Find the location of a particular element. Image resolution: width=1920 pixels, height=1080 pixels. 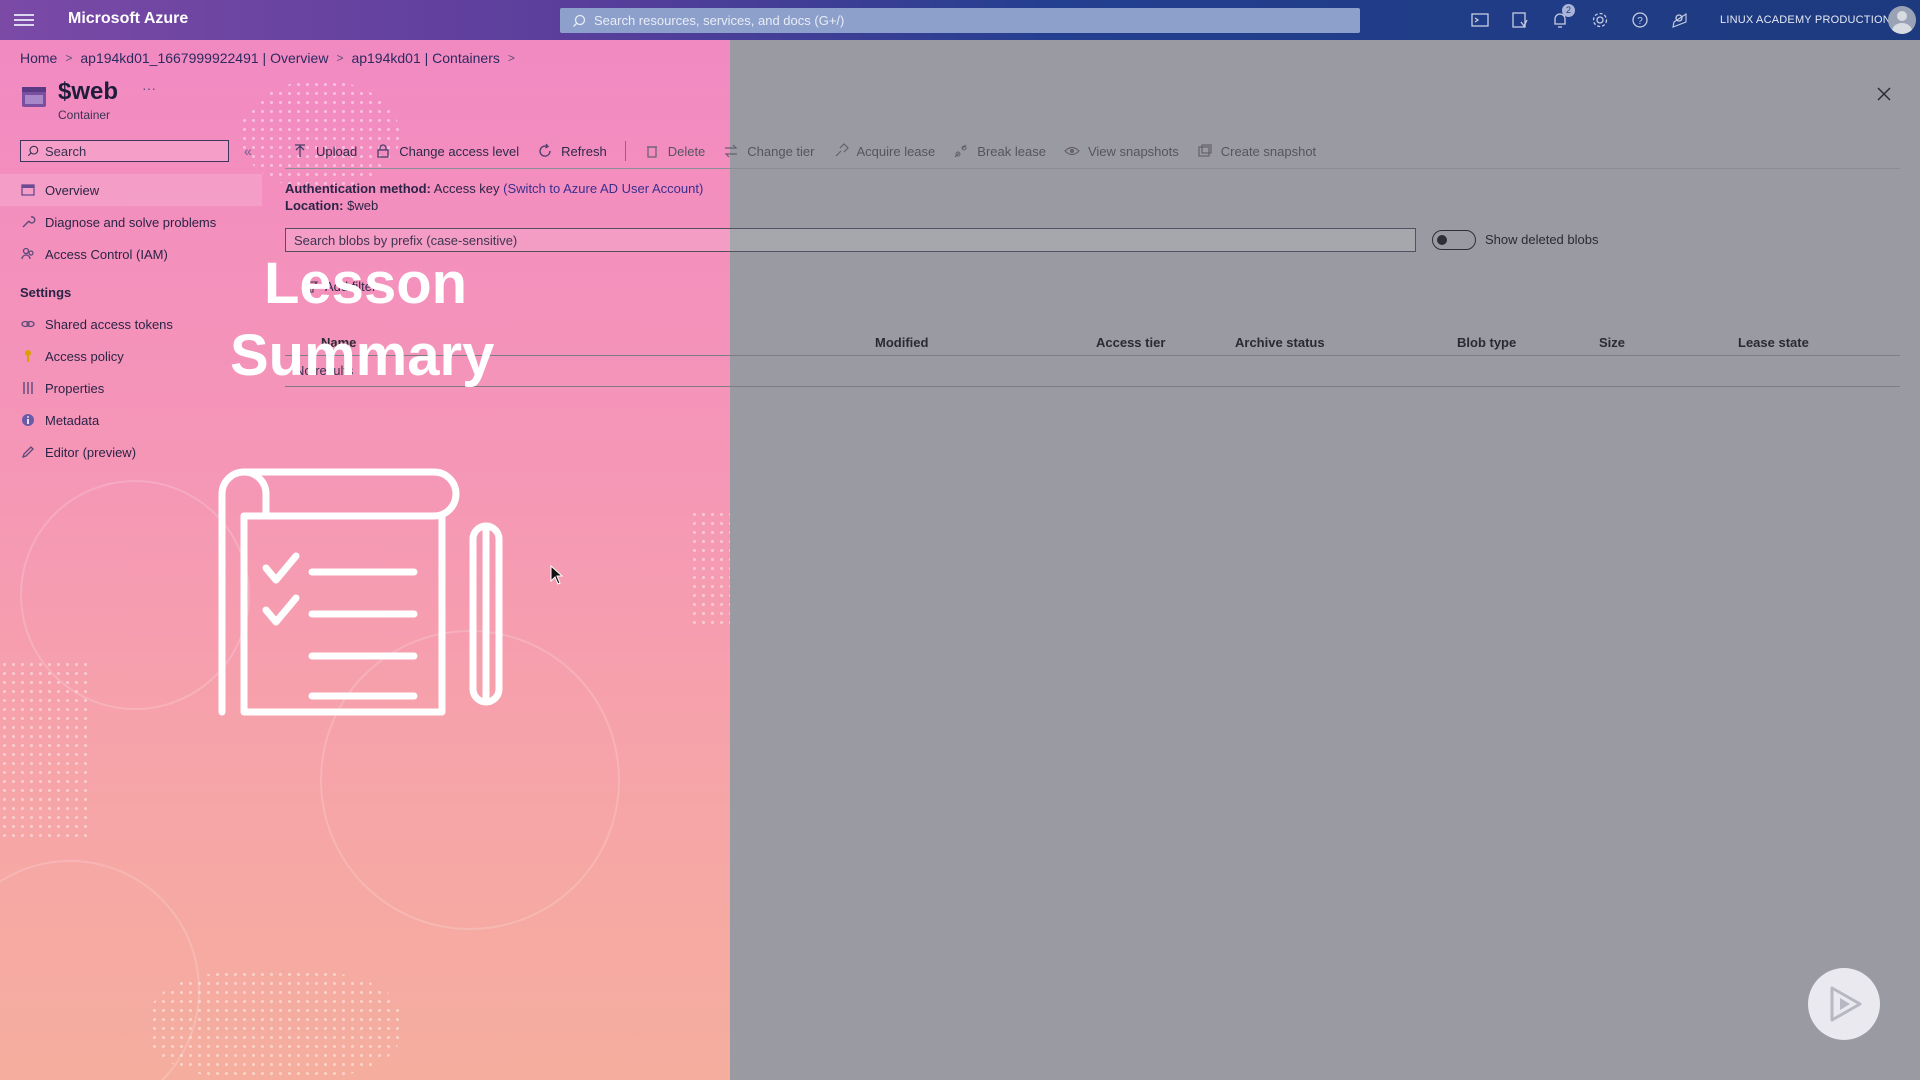

feedback-icon is located at coordinates (1680, 20).